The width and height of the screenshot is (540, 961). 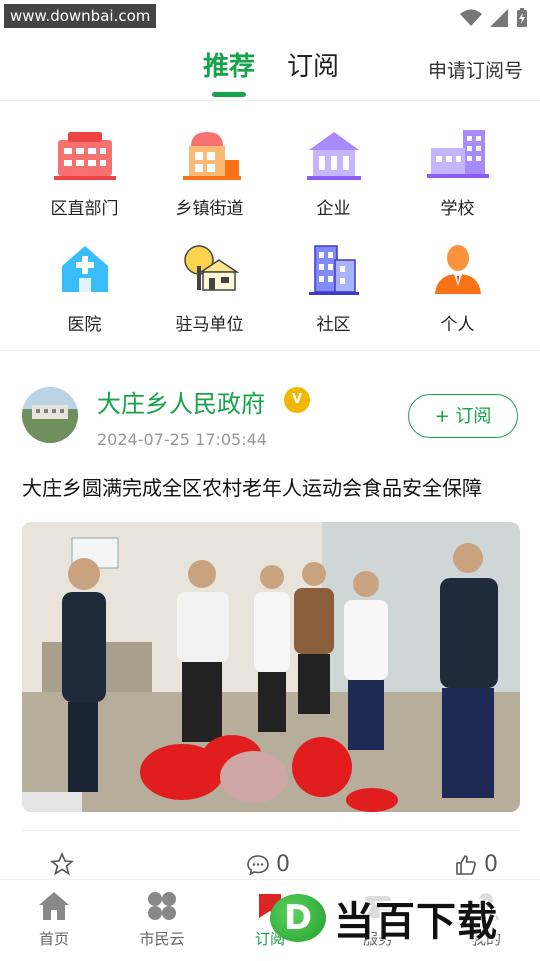 I want to click on verified-badge: V, so click(x=297, y=400).